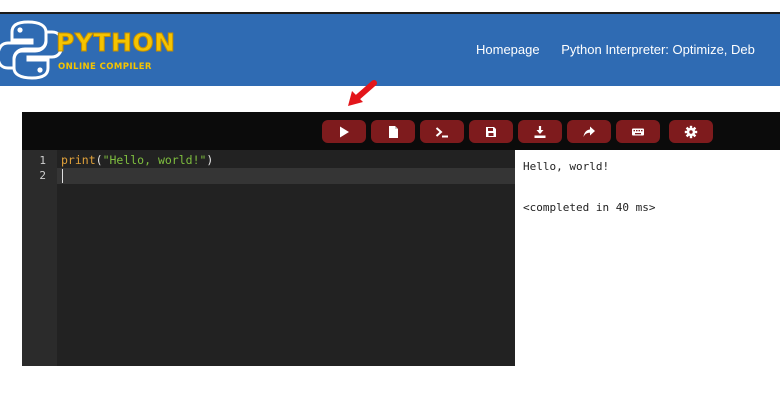  I want to click on active-line-highlight, so click(286, 176).